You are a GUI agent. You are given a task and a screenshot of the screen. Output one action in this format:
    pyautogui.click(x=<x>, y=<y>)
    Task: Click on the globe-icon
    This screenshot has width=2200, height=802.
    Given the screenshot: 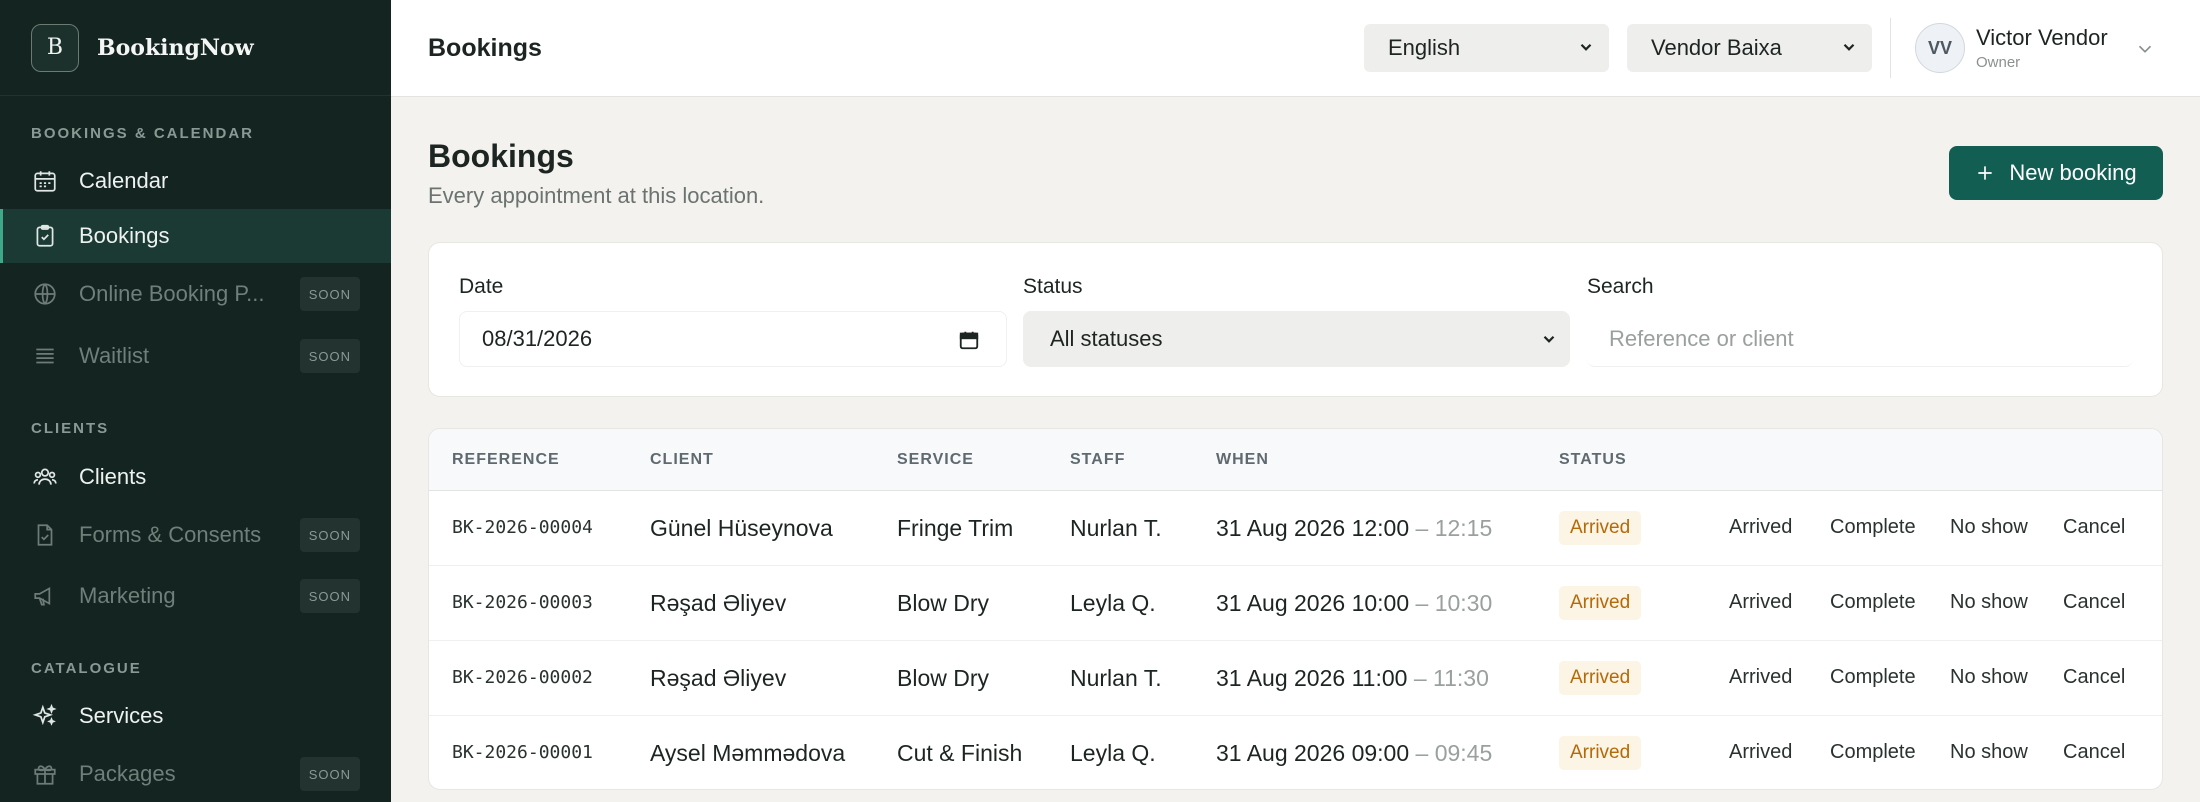 What is the action you would take?
    pyautogui.click(x=45, y=294)
    